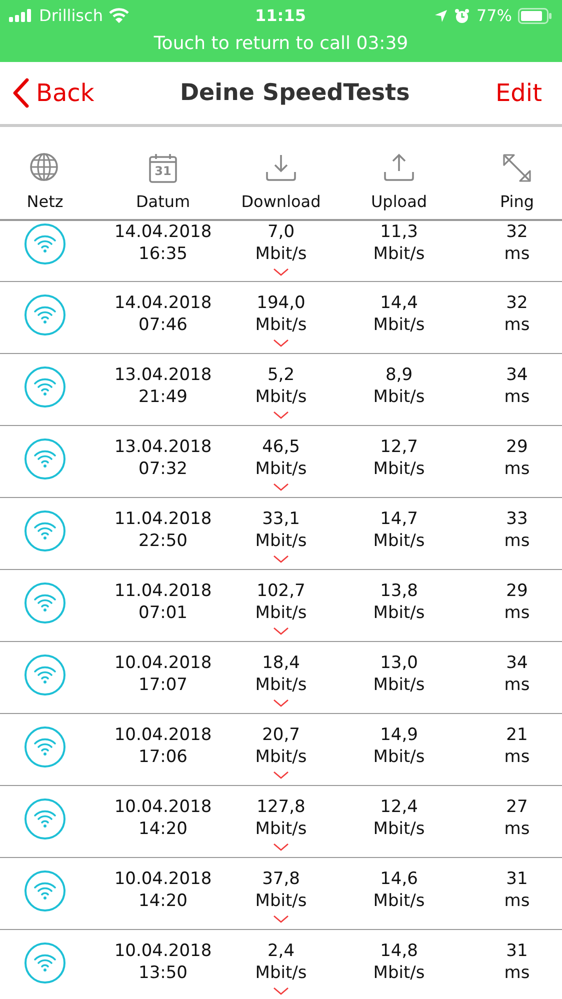  Describe the element at coordinates (517, 735) in the screenshot. I see `ping-value: 21` at that location.